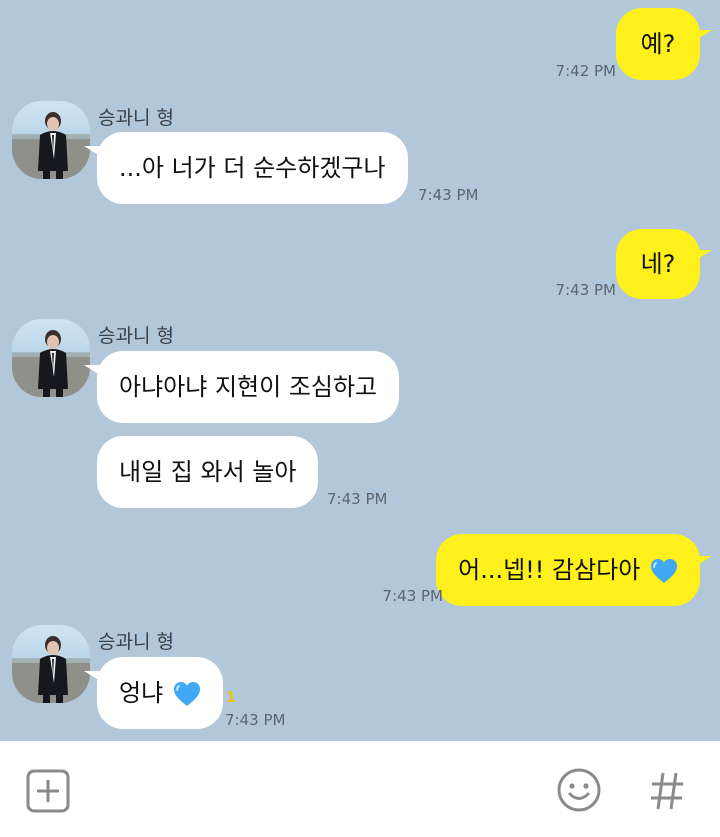  I want to click on attach-button, so click(48, 791).